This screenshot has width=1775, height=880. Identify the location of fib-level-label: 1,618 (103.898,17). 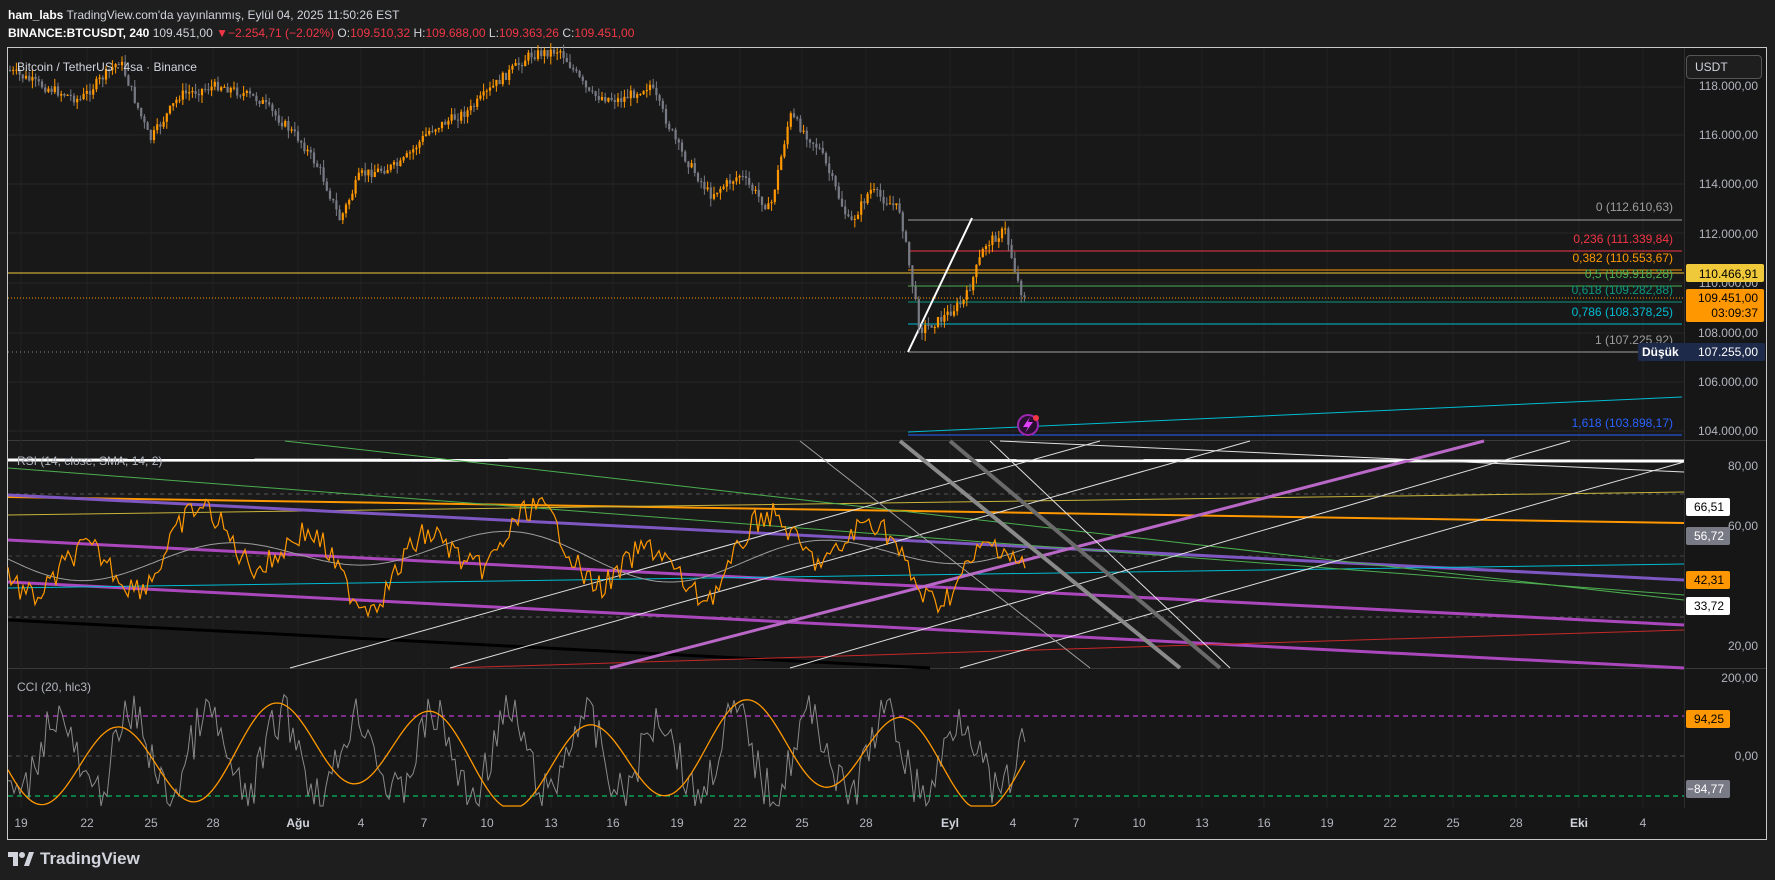
(1622, 423).